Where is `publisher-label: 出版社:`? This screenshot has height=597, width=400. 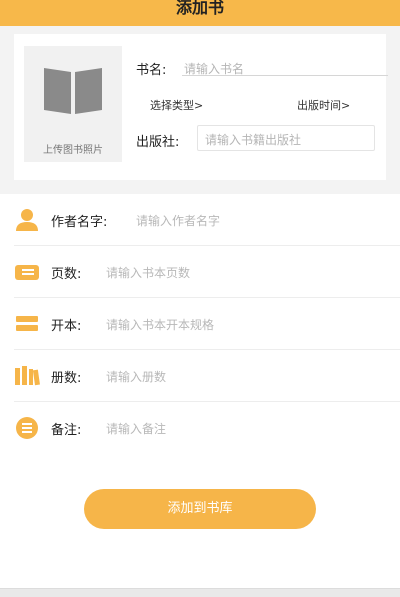 publisher-label: 出版社: is located at coordinates (158, 142).